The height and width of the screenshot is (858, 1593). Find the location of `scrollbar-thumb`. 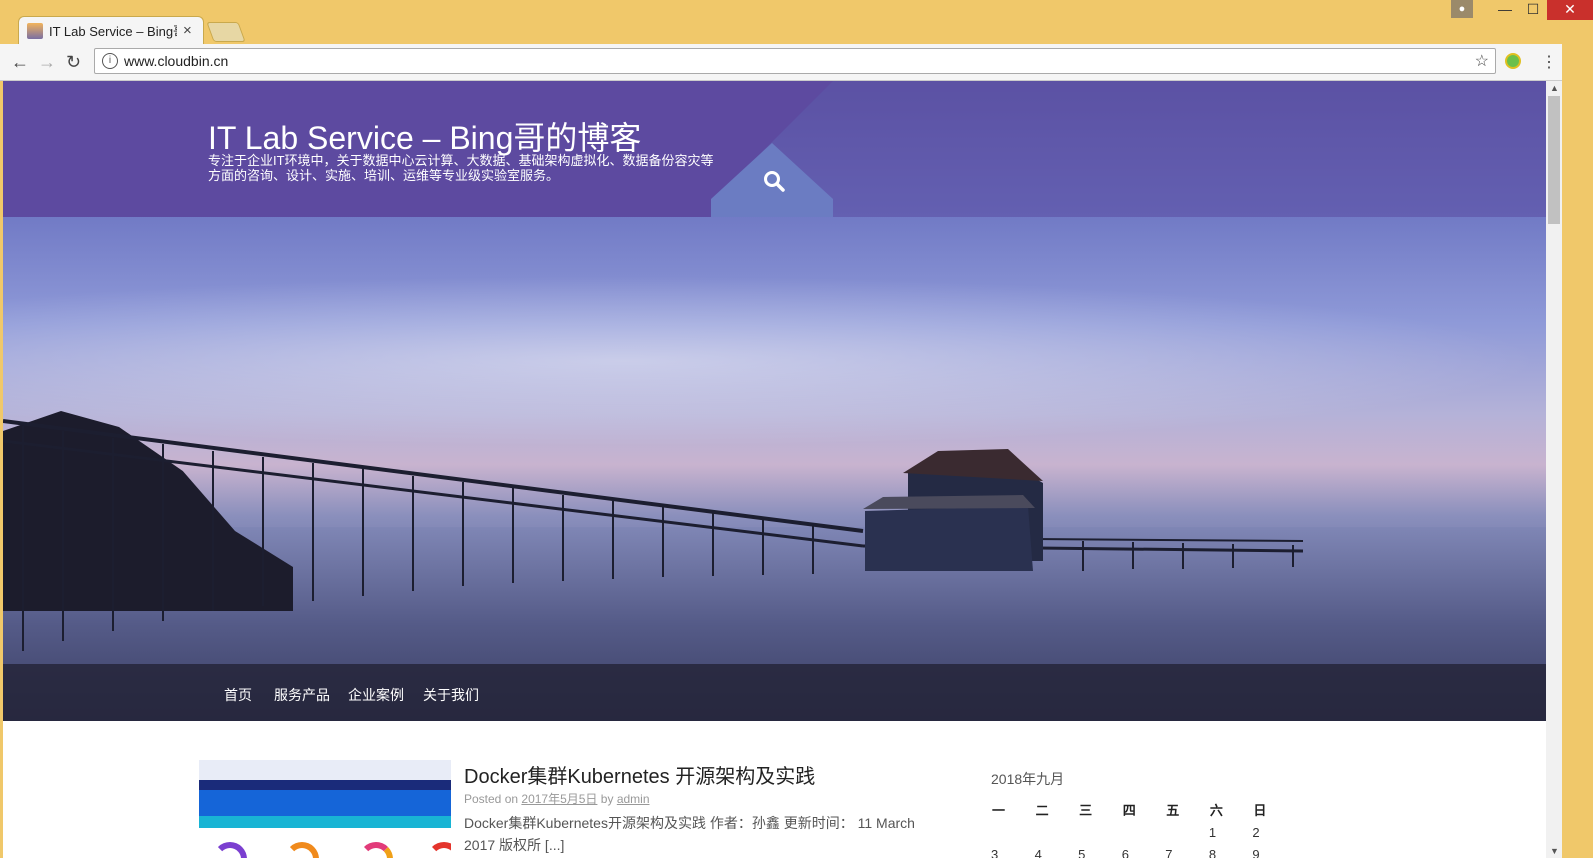

scrollbar-thumb is located at coordinates (1554, 160).